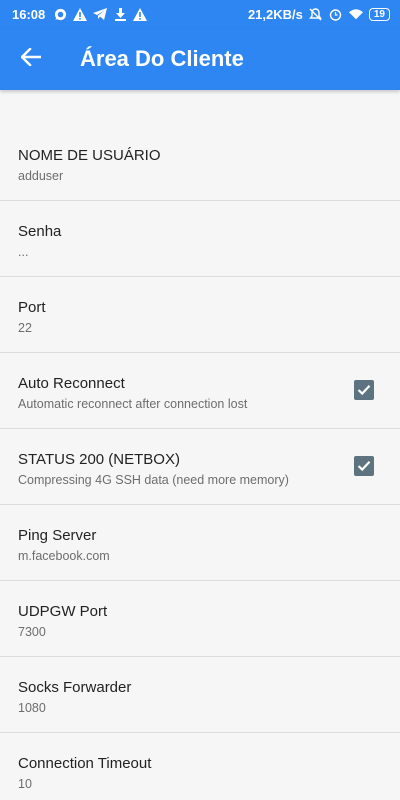 The width and height of the screenshot is (400, 800). What do you see at coordinates (32, 708) in the screenshot?
I see `setting-value: 1080` at bounding box center [32, 708].